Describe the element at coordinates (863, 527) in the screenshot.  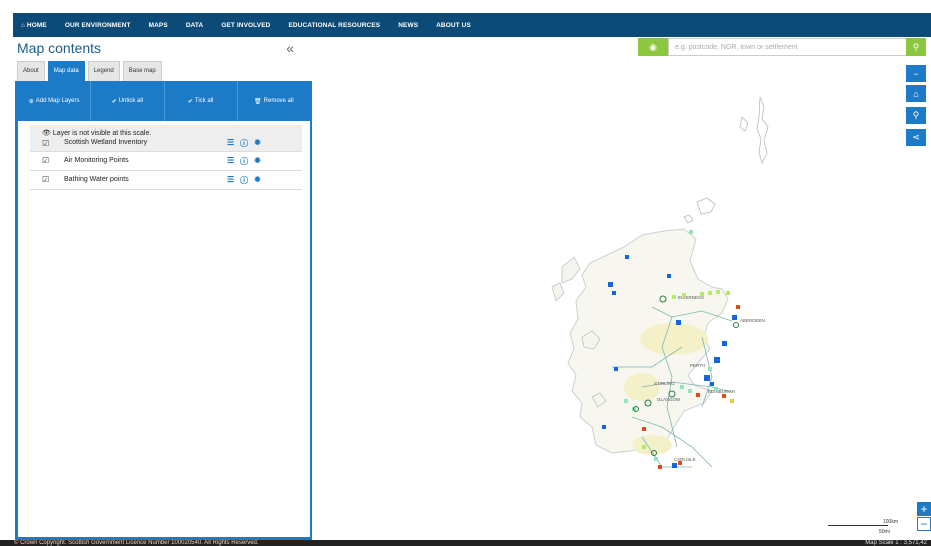
I see `map-scale-bar: 100km 50mi` at that location.